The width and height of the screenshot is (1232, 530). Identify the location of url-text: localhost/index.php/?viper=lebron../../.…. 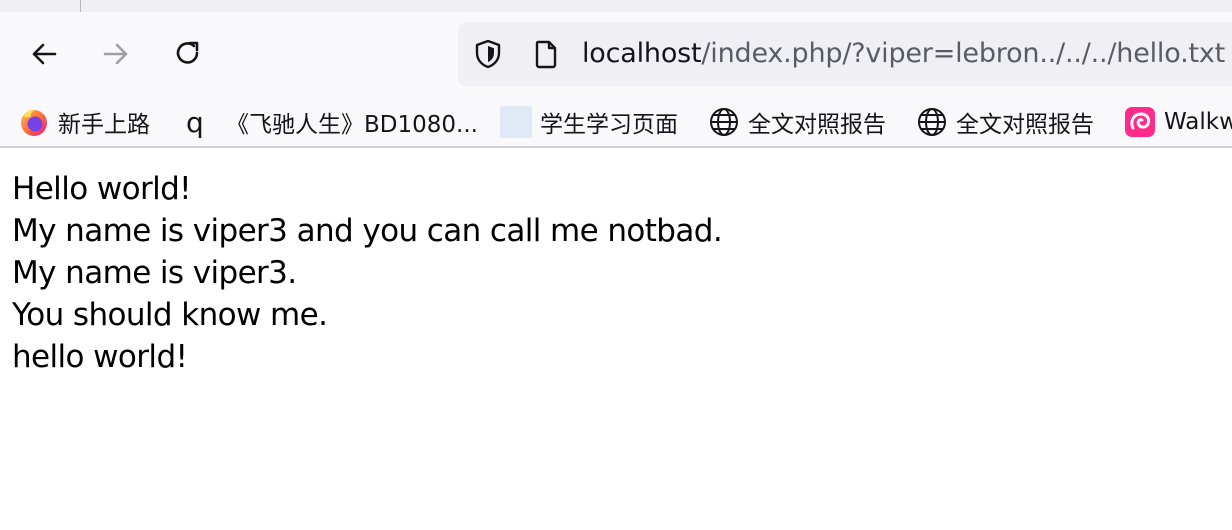
(903, 54).